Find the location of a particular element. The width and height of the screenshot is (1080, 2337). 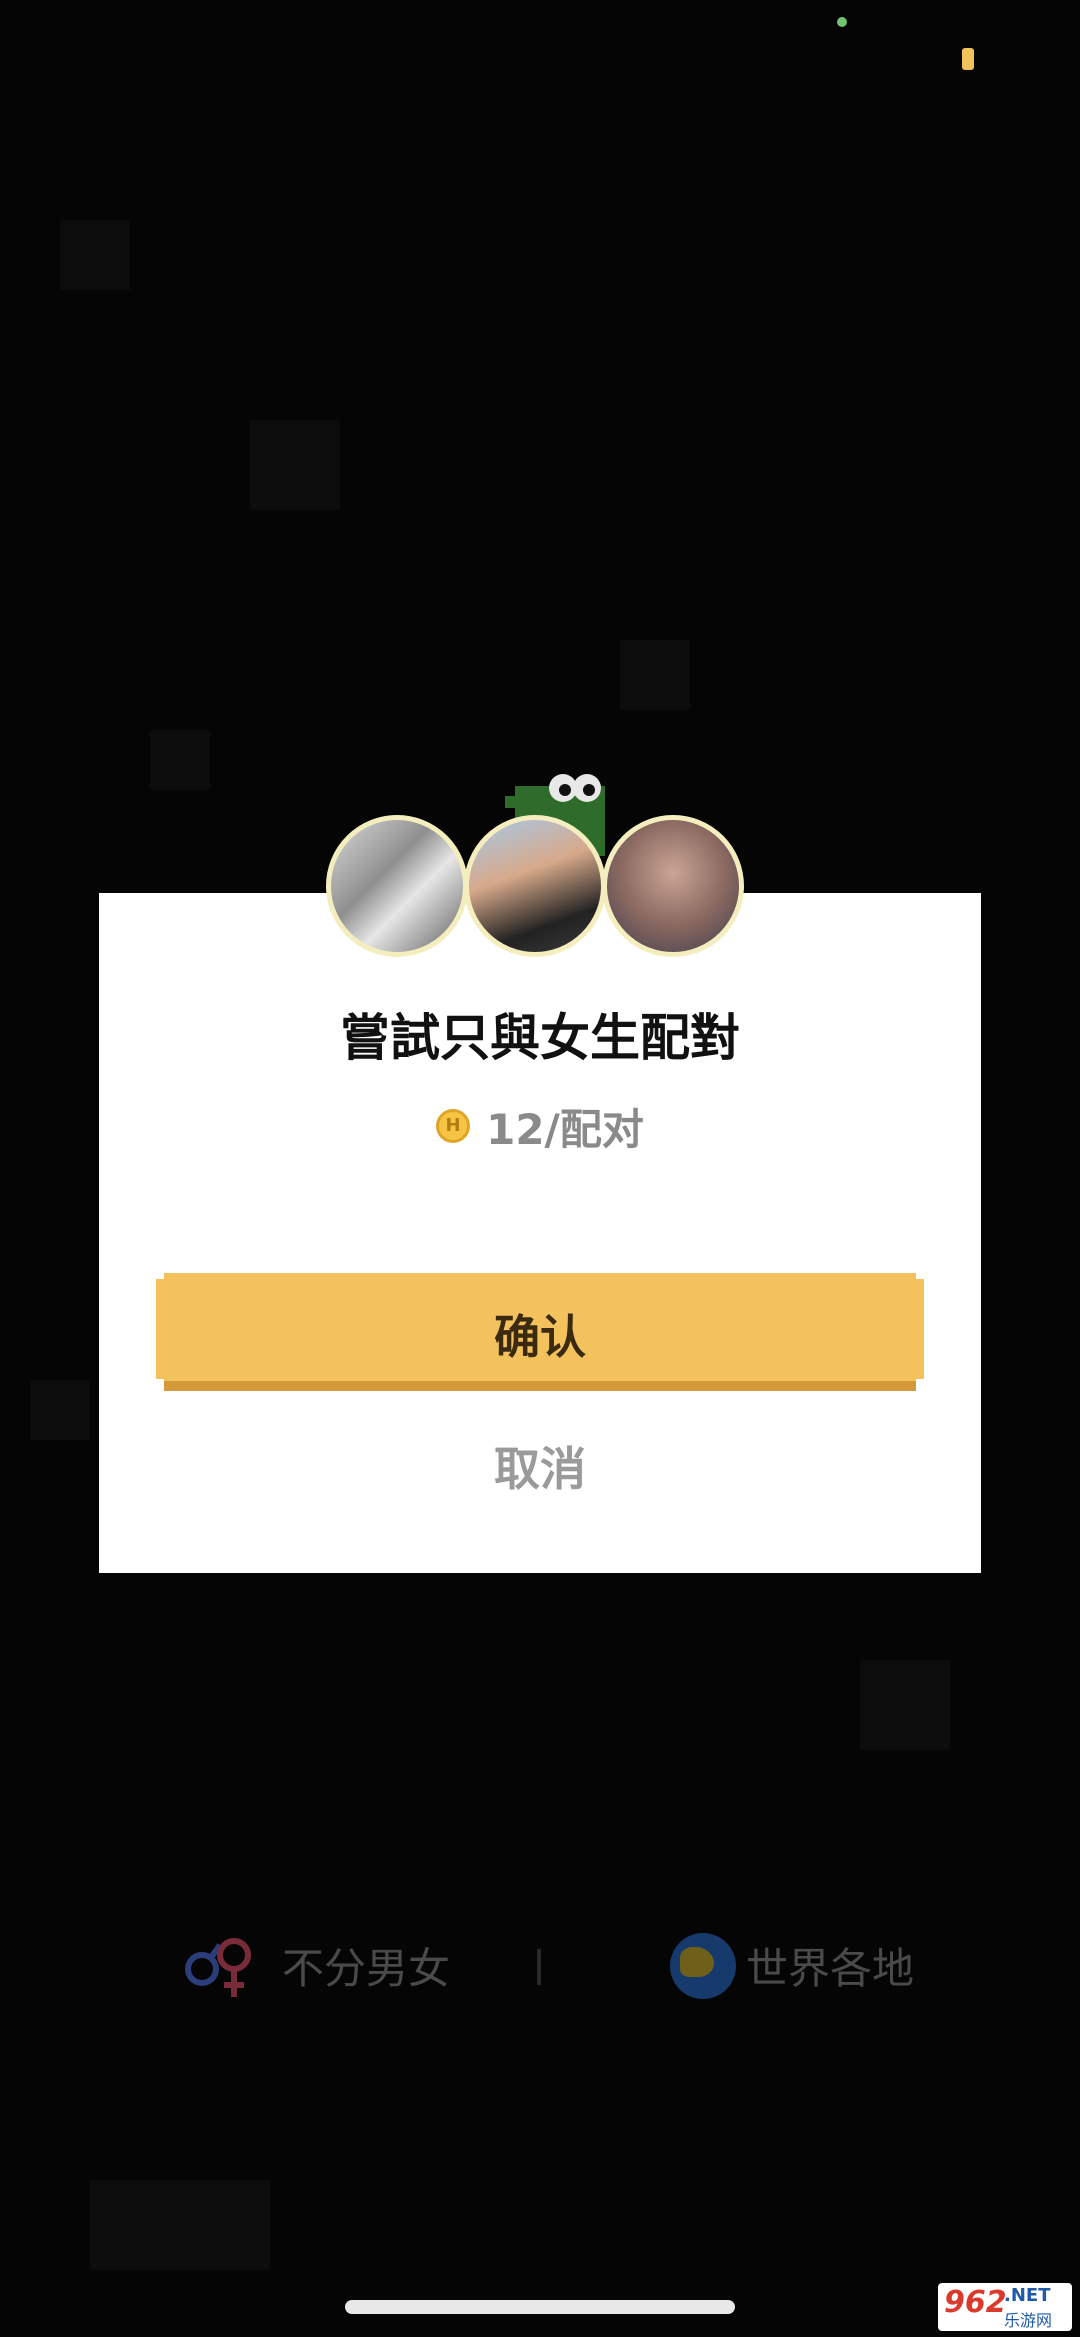

price-row: H 12/配对 is located at coordinates (540, 1126).